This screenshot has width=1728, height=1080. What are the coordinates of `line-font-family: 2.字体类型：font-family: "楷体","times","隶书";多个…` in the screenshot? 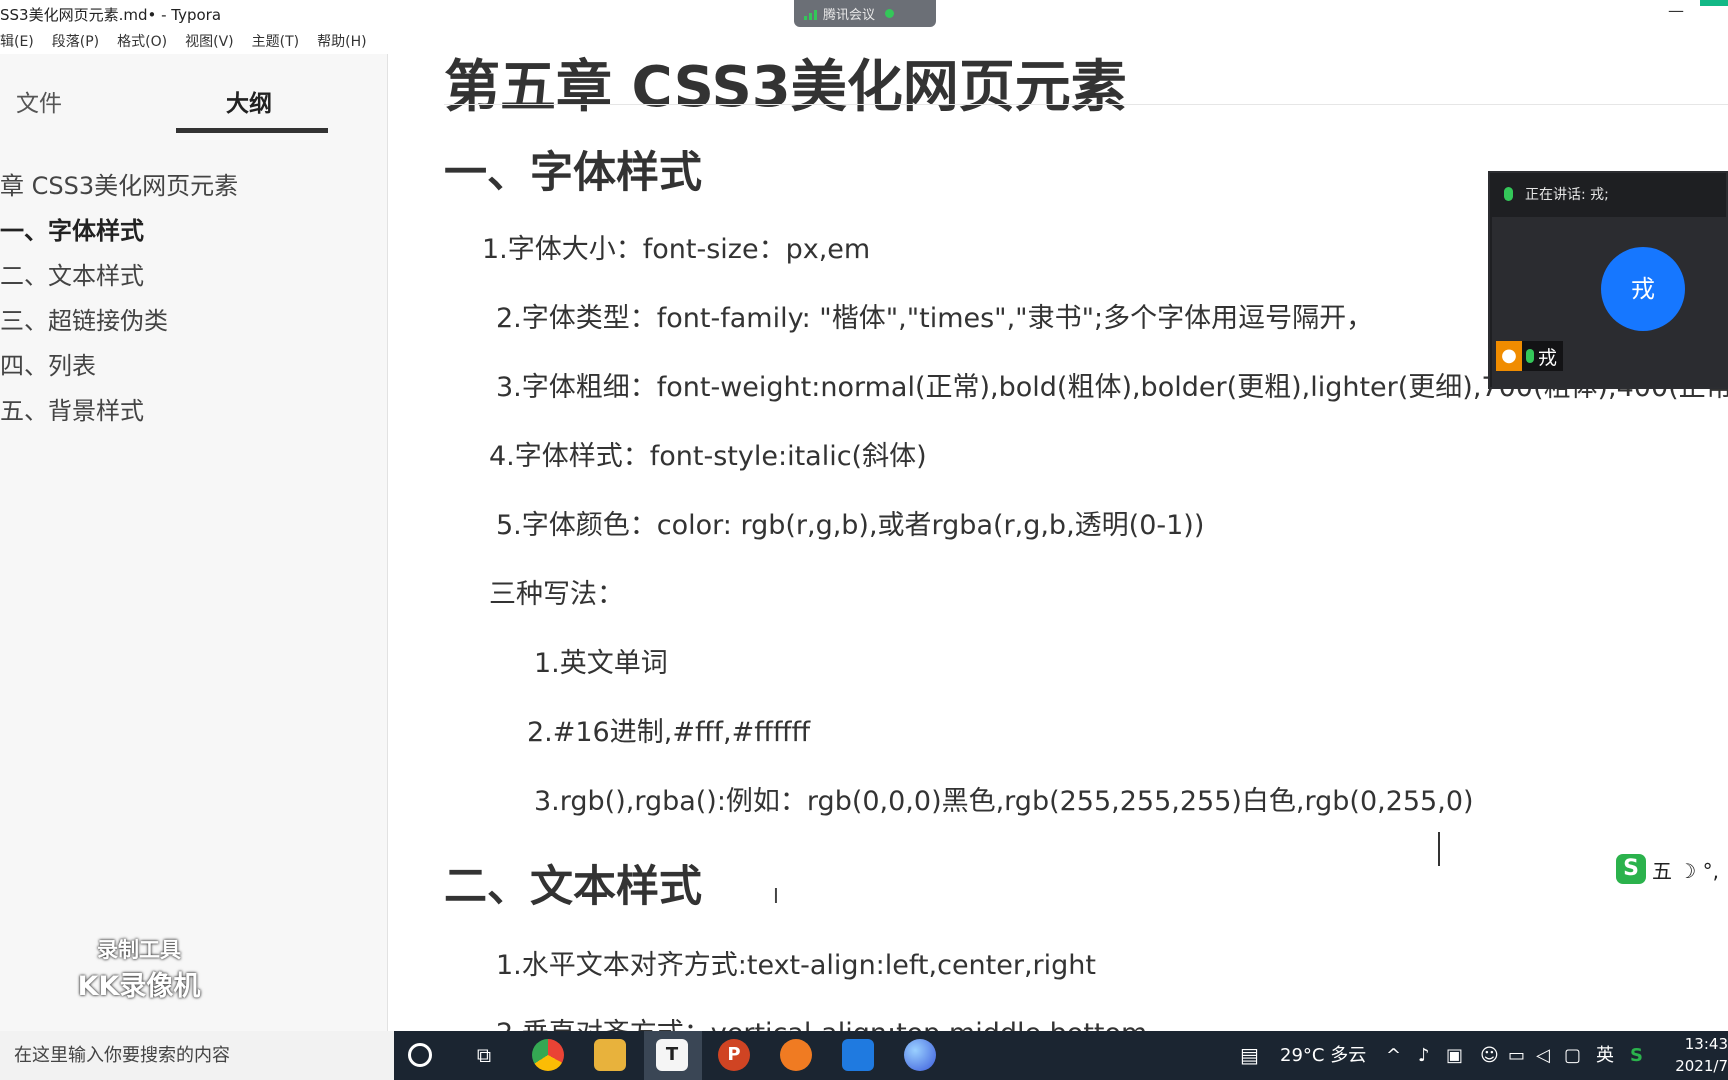 It's located at (935, 318).